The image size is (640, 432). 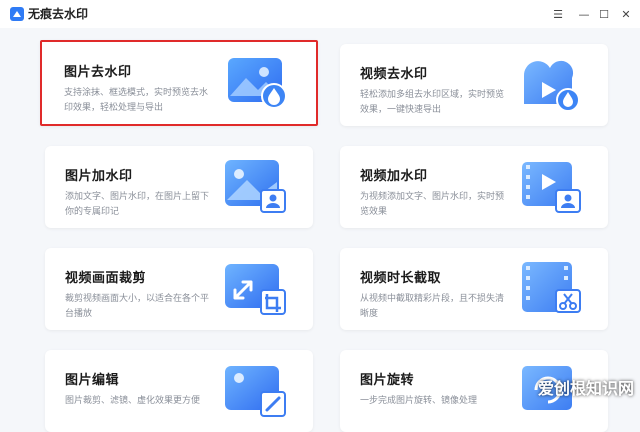 What do you see at coordinates (255, 186) in the screenshot?
I see `image-add-watermark-icon` at bounding box center [255, 186].